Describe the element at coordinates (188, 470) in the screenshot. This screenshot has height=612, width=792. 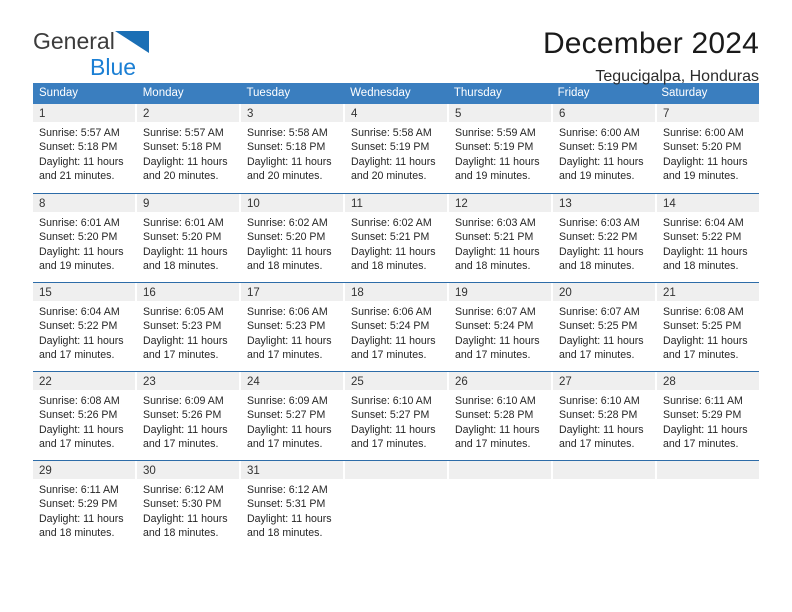
I see `day-number-band: 30` at that location.